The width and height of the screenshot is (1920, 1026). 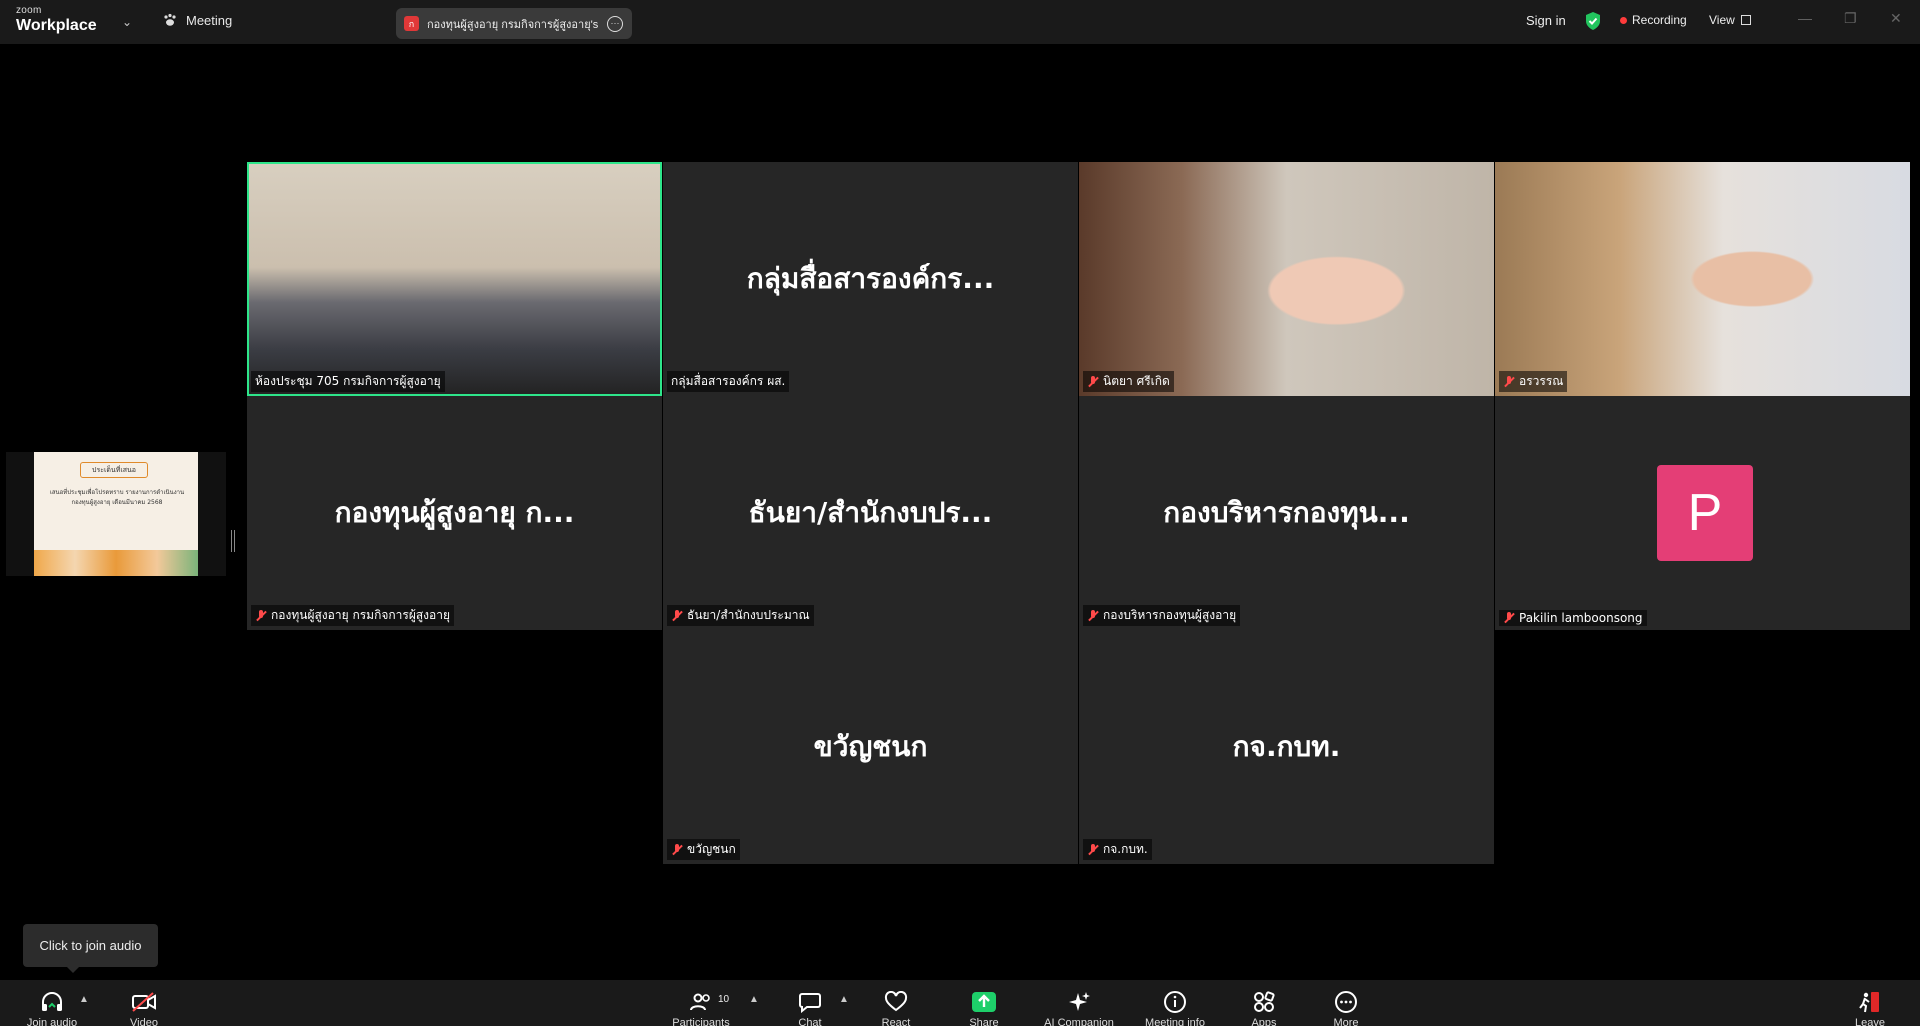 I want to click on participant-name-tag: ธันยา/สำนักงบประมาณ, so click(x=740, y=615).